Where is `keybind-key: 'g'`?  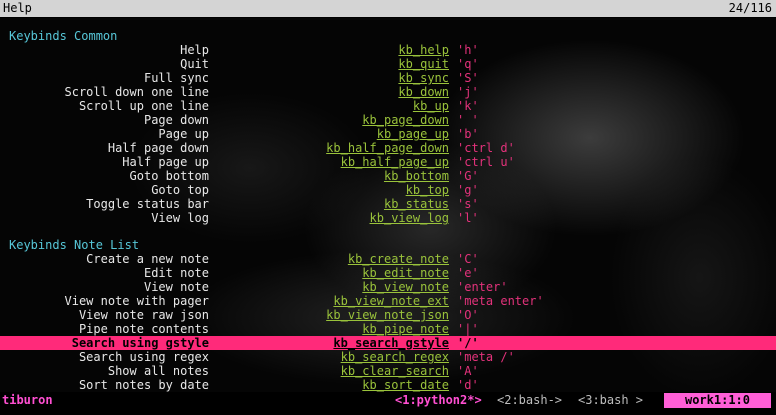 keybind-key: 'g' is located at coordinates (468, 190).